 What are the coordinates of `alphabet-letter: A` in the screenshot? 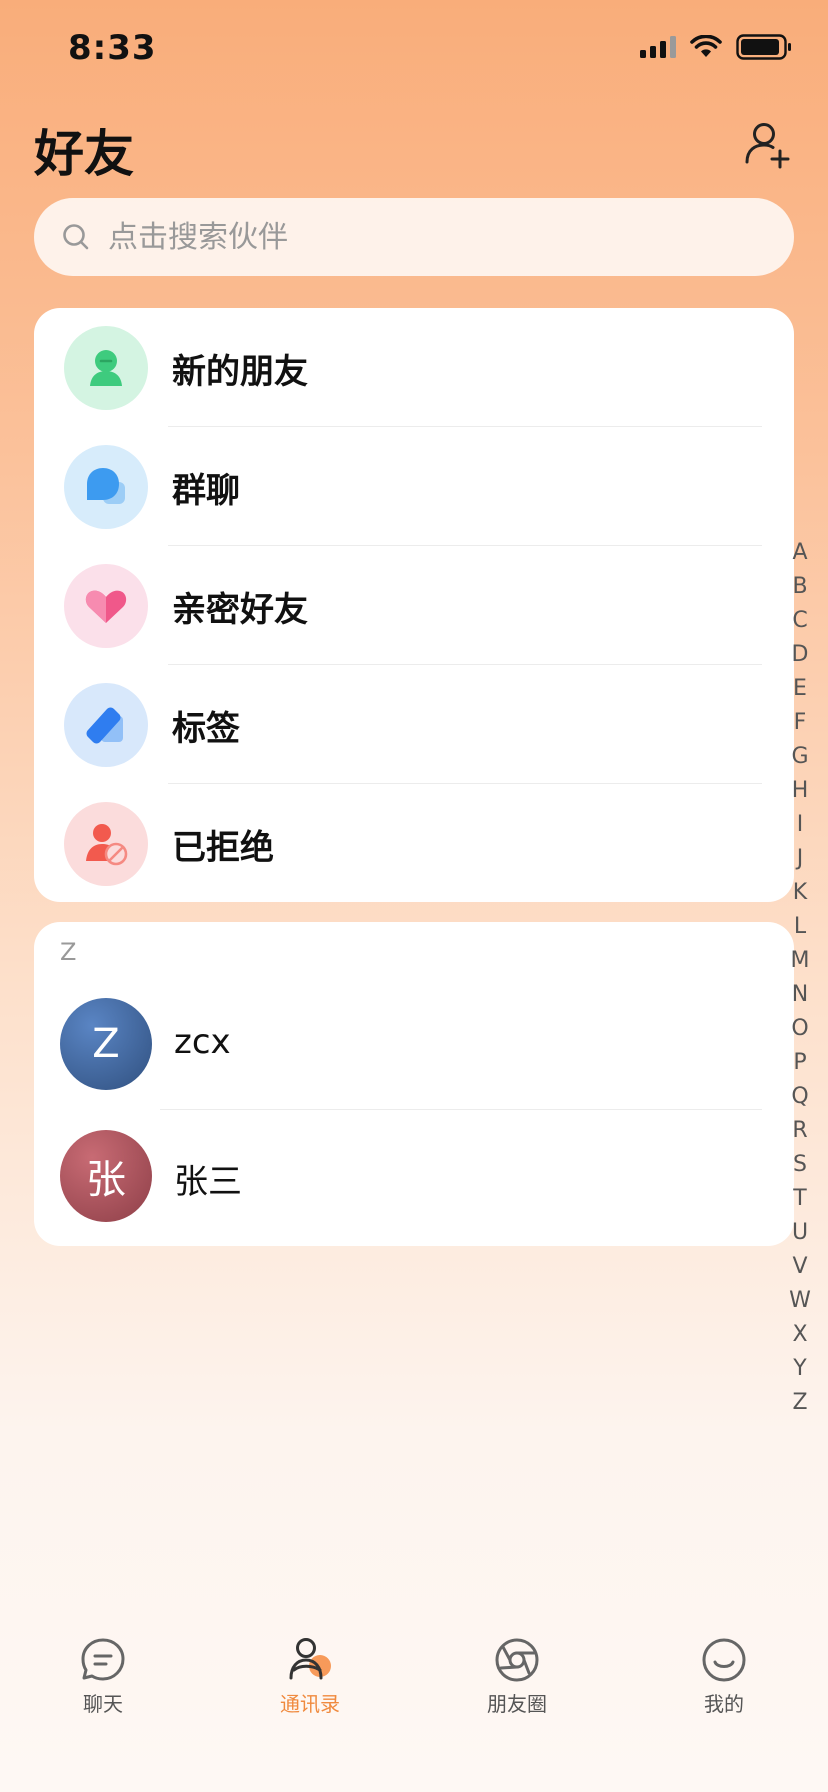 It's located at (799, 553).